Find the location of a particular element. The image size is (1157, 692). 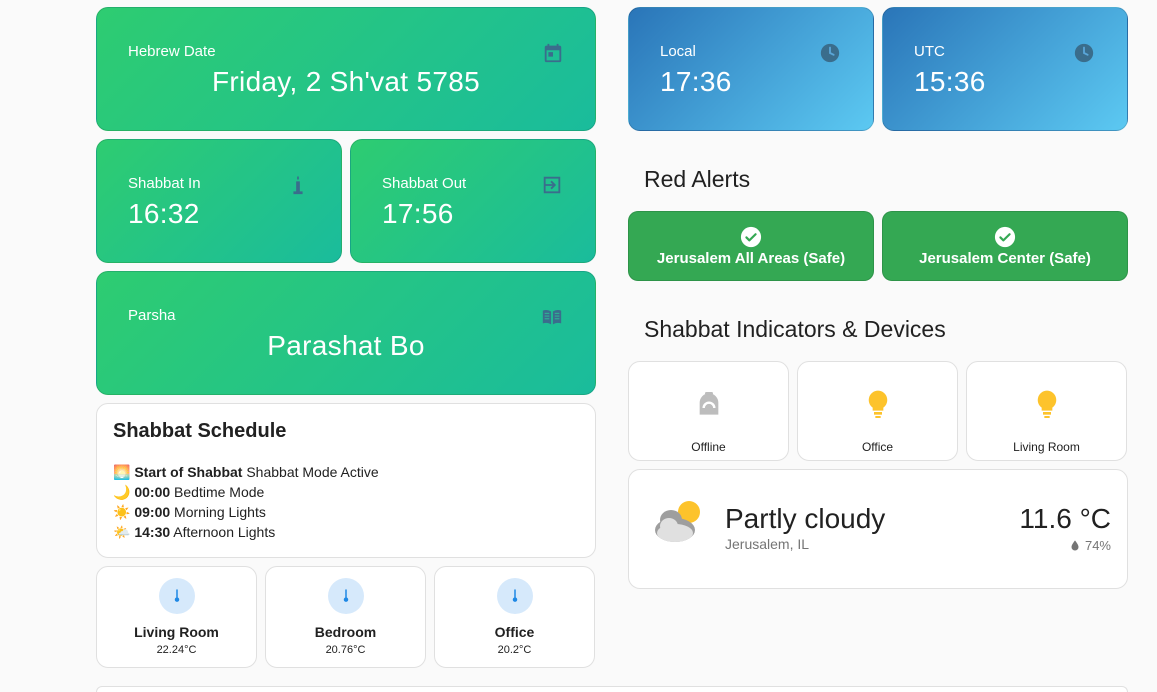

hebrew-date-label: Hebrew Date is located at coordinates (172, 51).